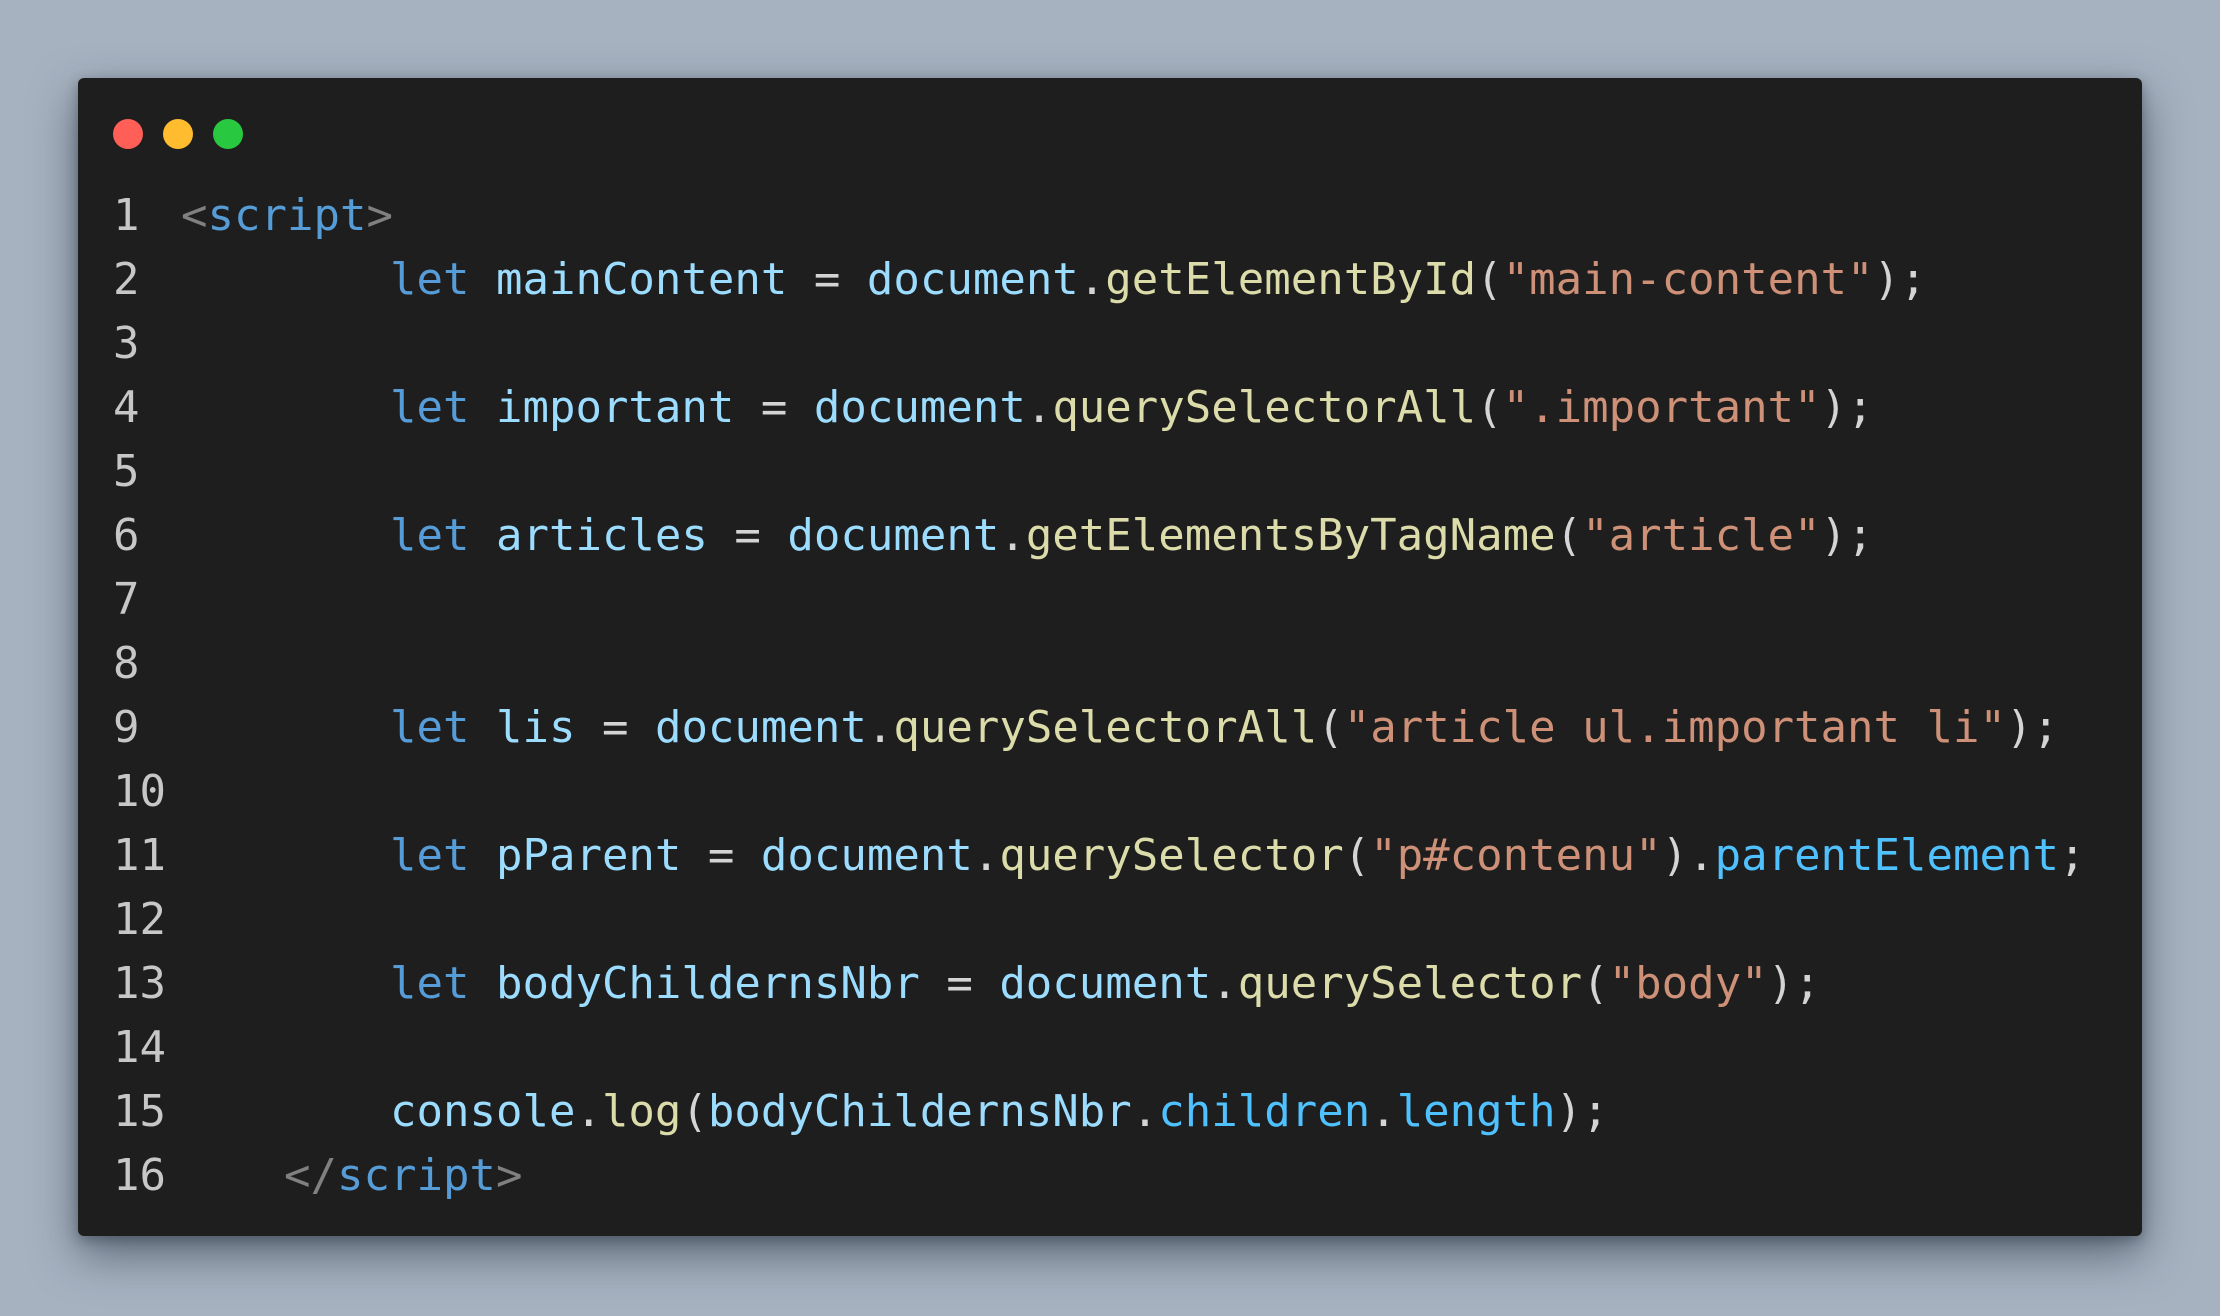  Describe the element at coordinates (310, 1175) in the screenshot. I see `code-token: </` at that location.